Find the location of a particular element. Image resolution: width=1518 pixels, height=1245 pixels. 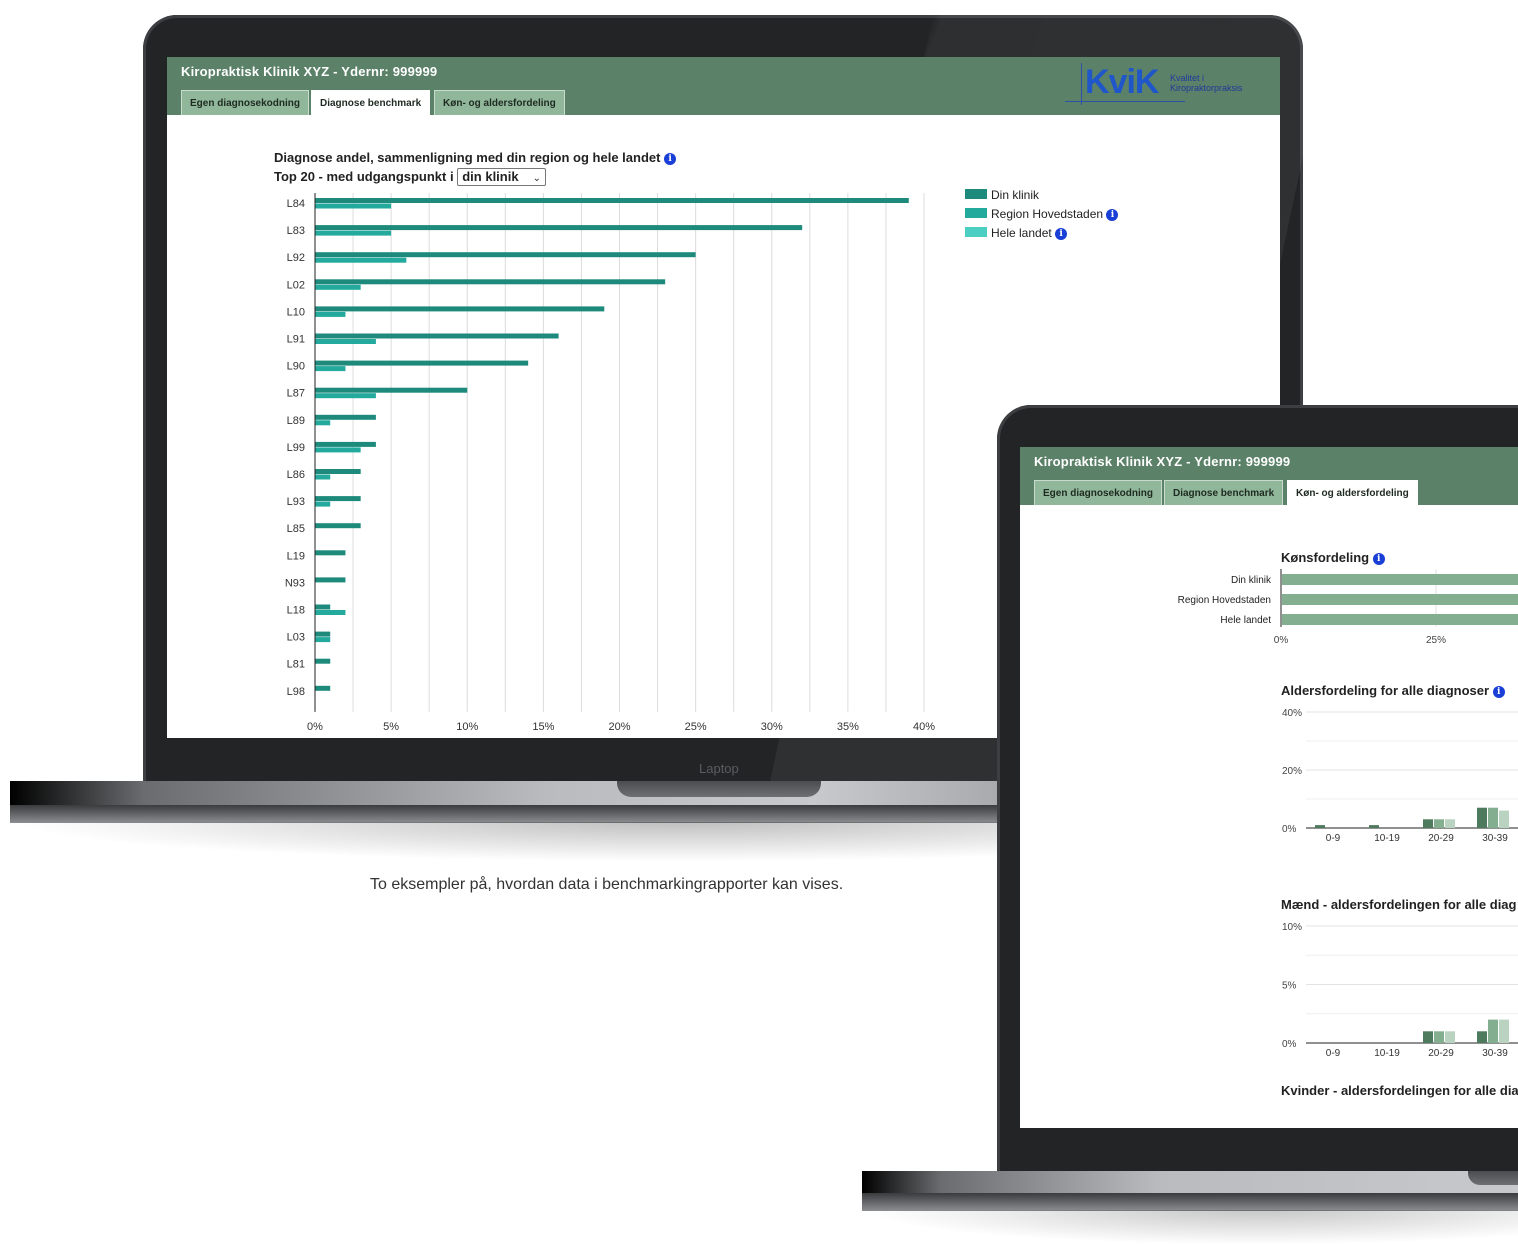

y-category-label: L03 is located at coordinates (296, 638).